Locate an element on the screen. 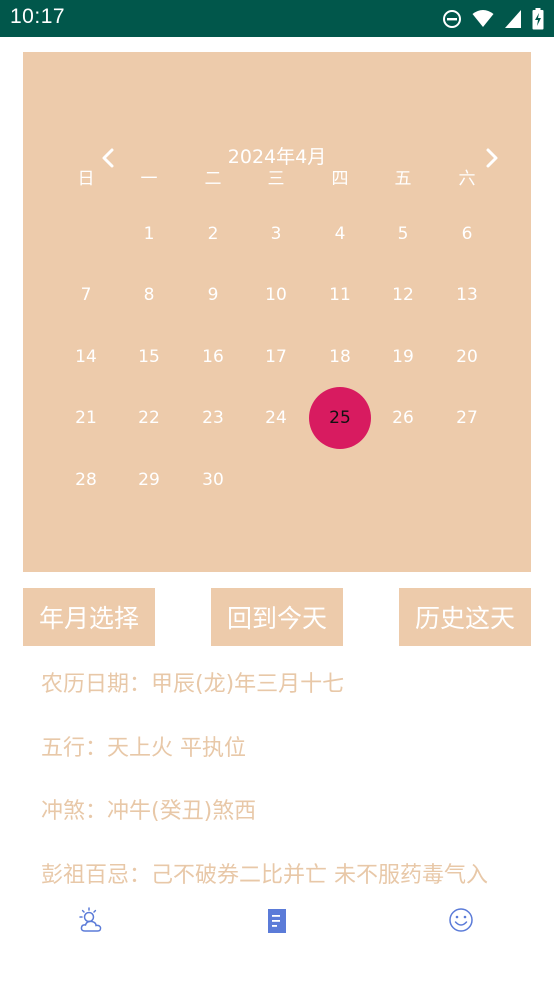 This screenshot has height=985, width=554. calendar-day: 27 is located at coordinates (467, 418).